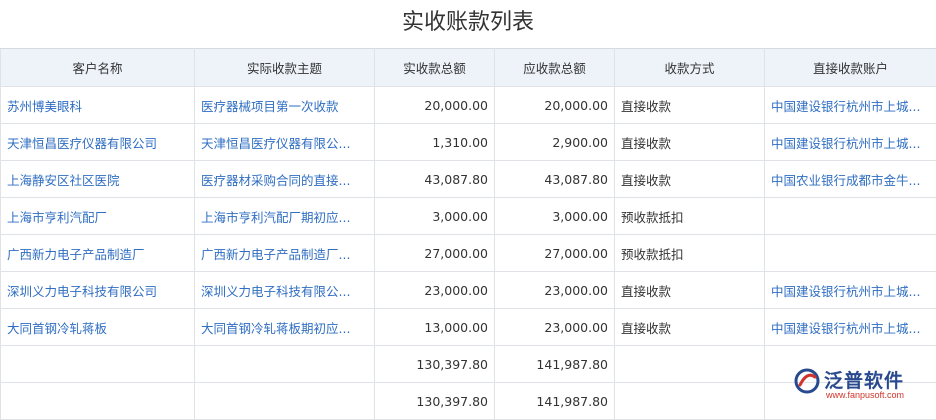  What do you see at coordinates (468, 24) in the screenshot?
I see `page-title: 实收账款列表` at bounding box center [468, 24].